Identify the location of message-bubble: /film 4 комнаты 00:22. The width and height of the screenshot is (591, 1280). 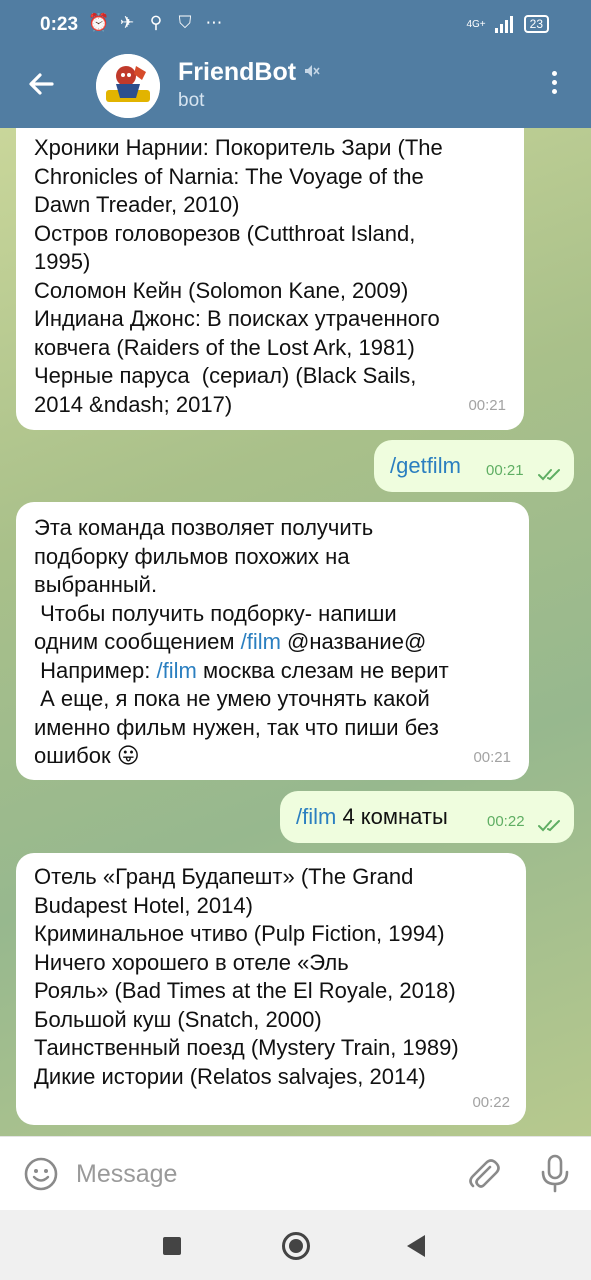
(427, 817).